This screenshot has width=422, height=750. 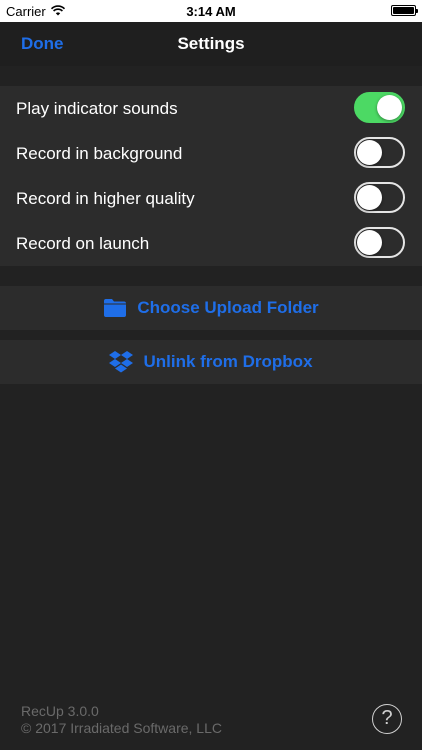 I want to click on setting-row-record-on-launch: Record on launch, so click(x=211, y=243).